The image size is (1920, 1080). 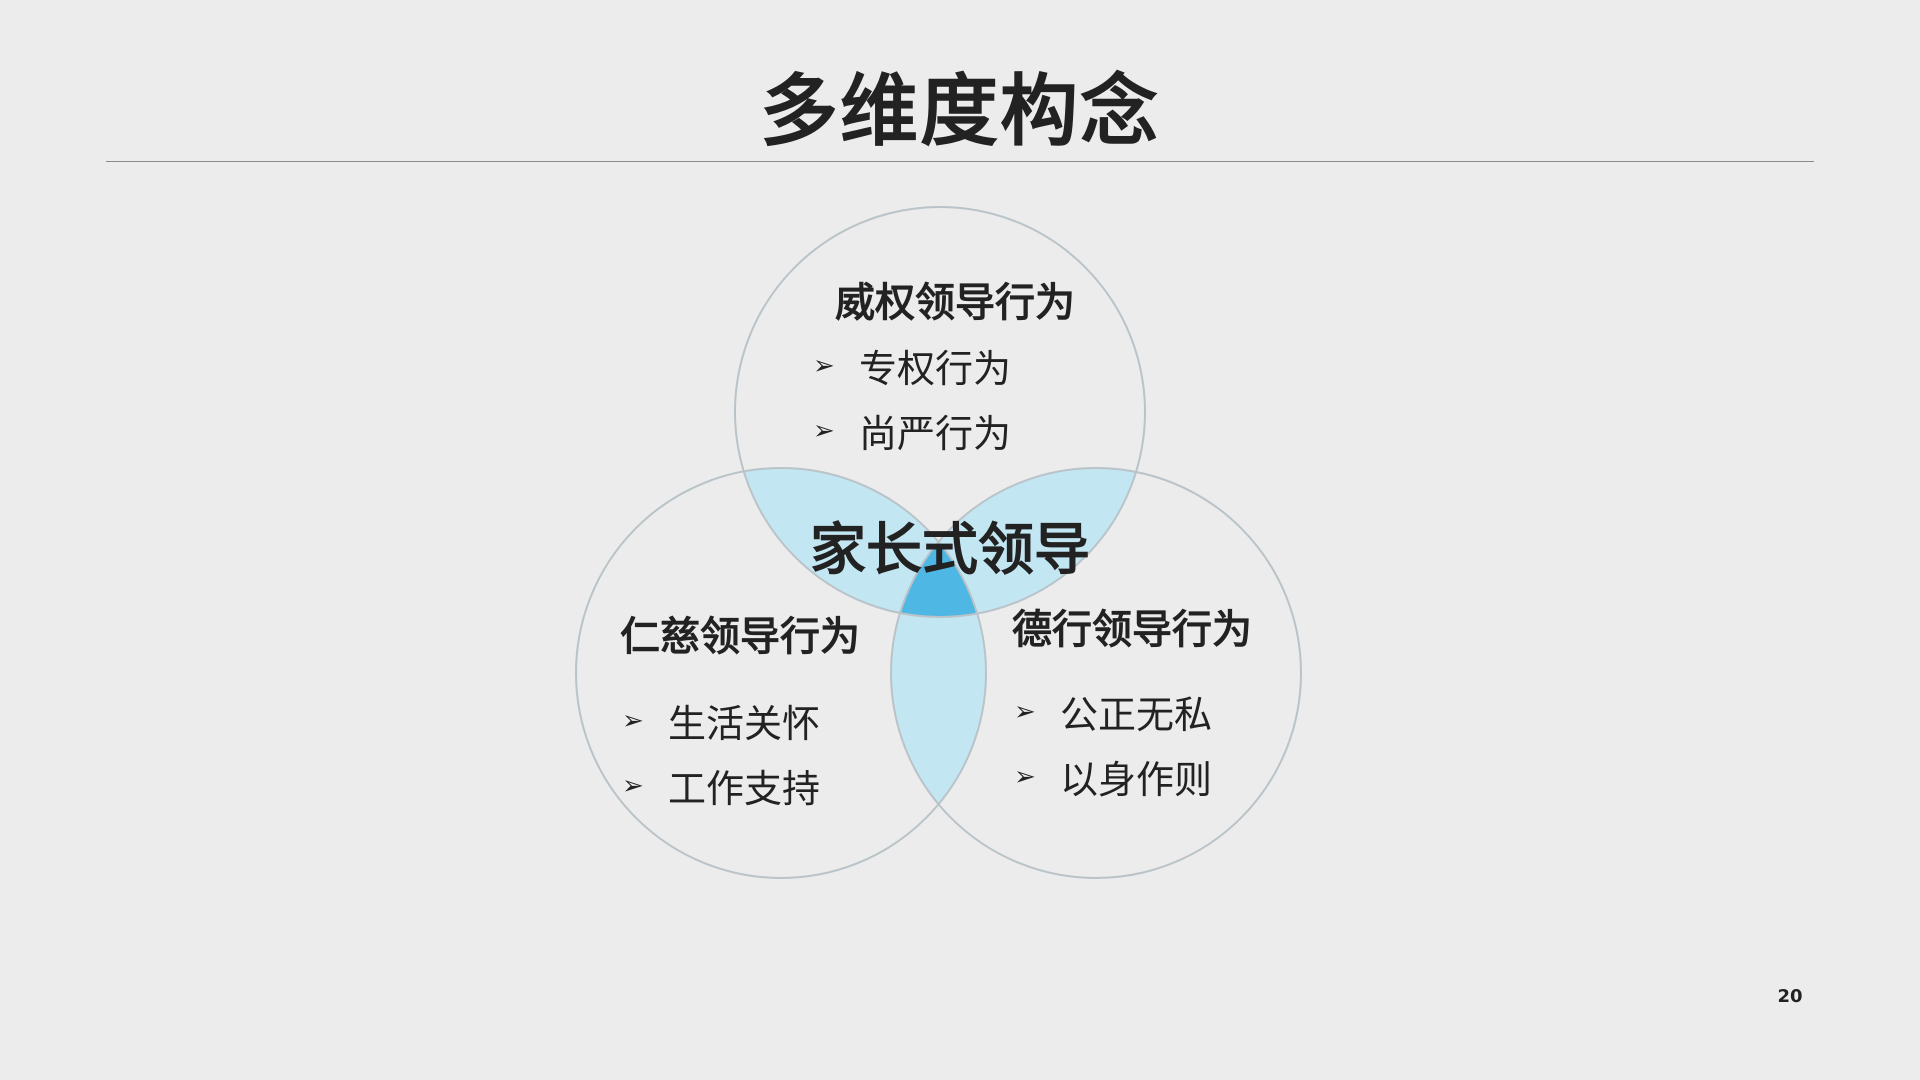 What do you see at coordinates (740, 637) in the screenshot?
I see `heading-benevolent: 仁慈领导行为` at bounding box center [740, 637].